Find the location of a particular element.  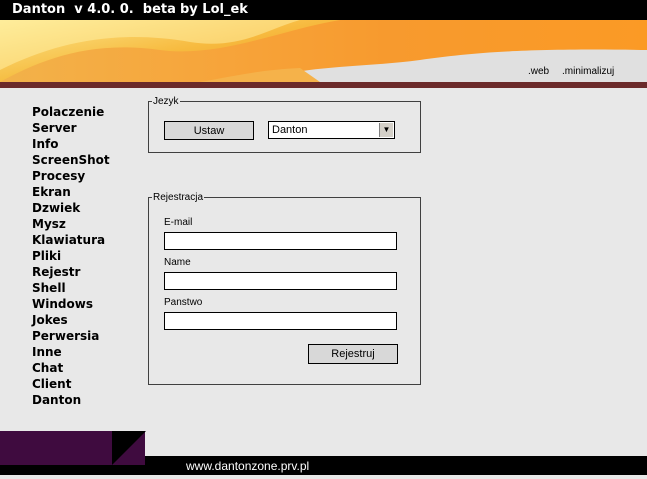

nav-item-dzwiek: Dzwiek is located at coordinates (71, 208).